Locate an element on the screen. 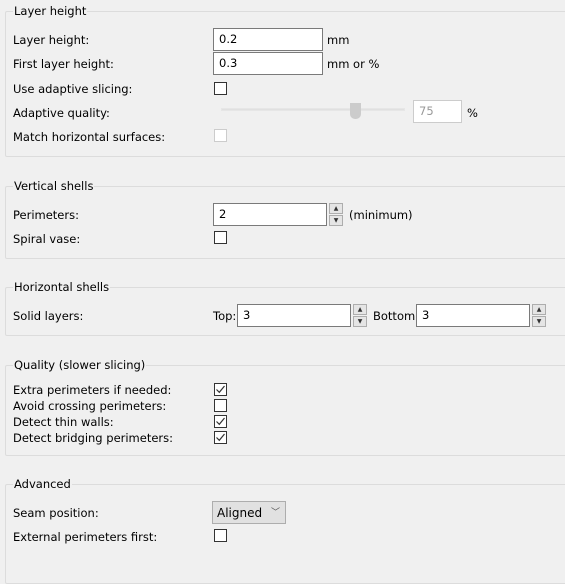  bottom-layers-spinner: ▲ ▼ is located at coordinates (539, 315).